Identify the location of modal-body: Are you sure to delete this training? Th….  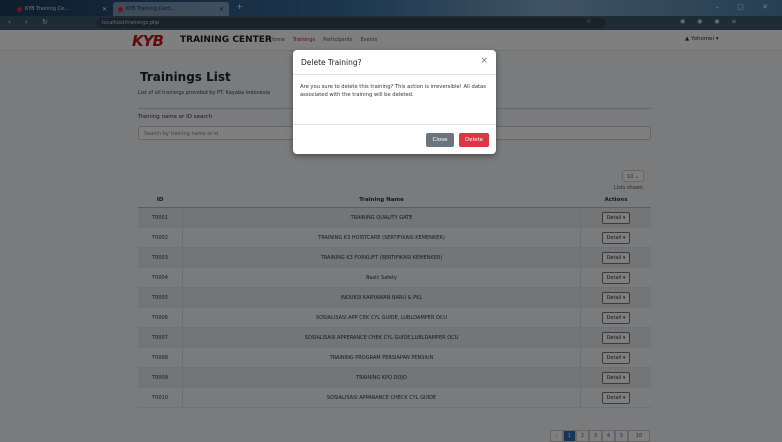
(393, 91).